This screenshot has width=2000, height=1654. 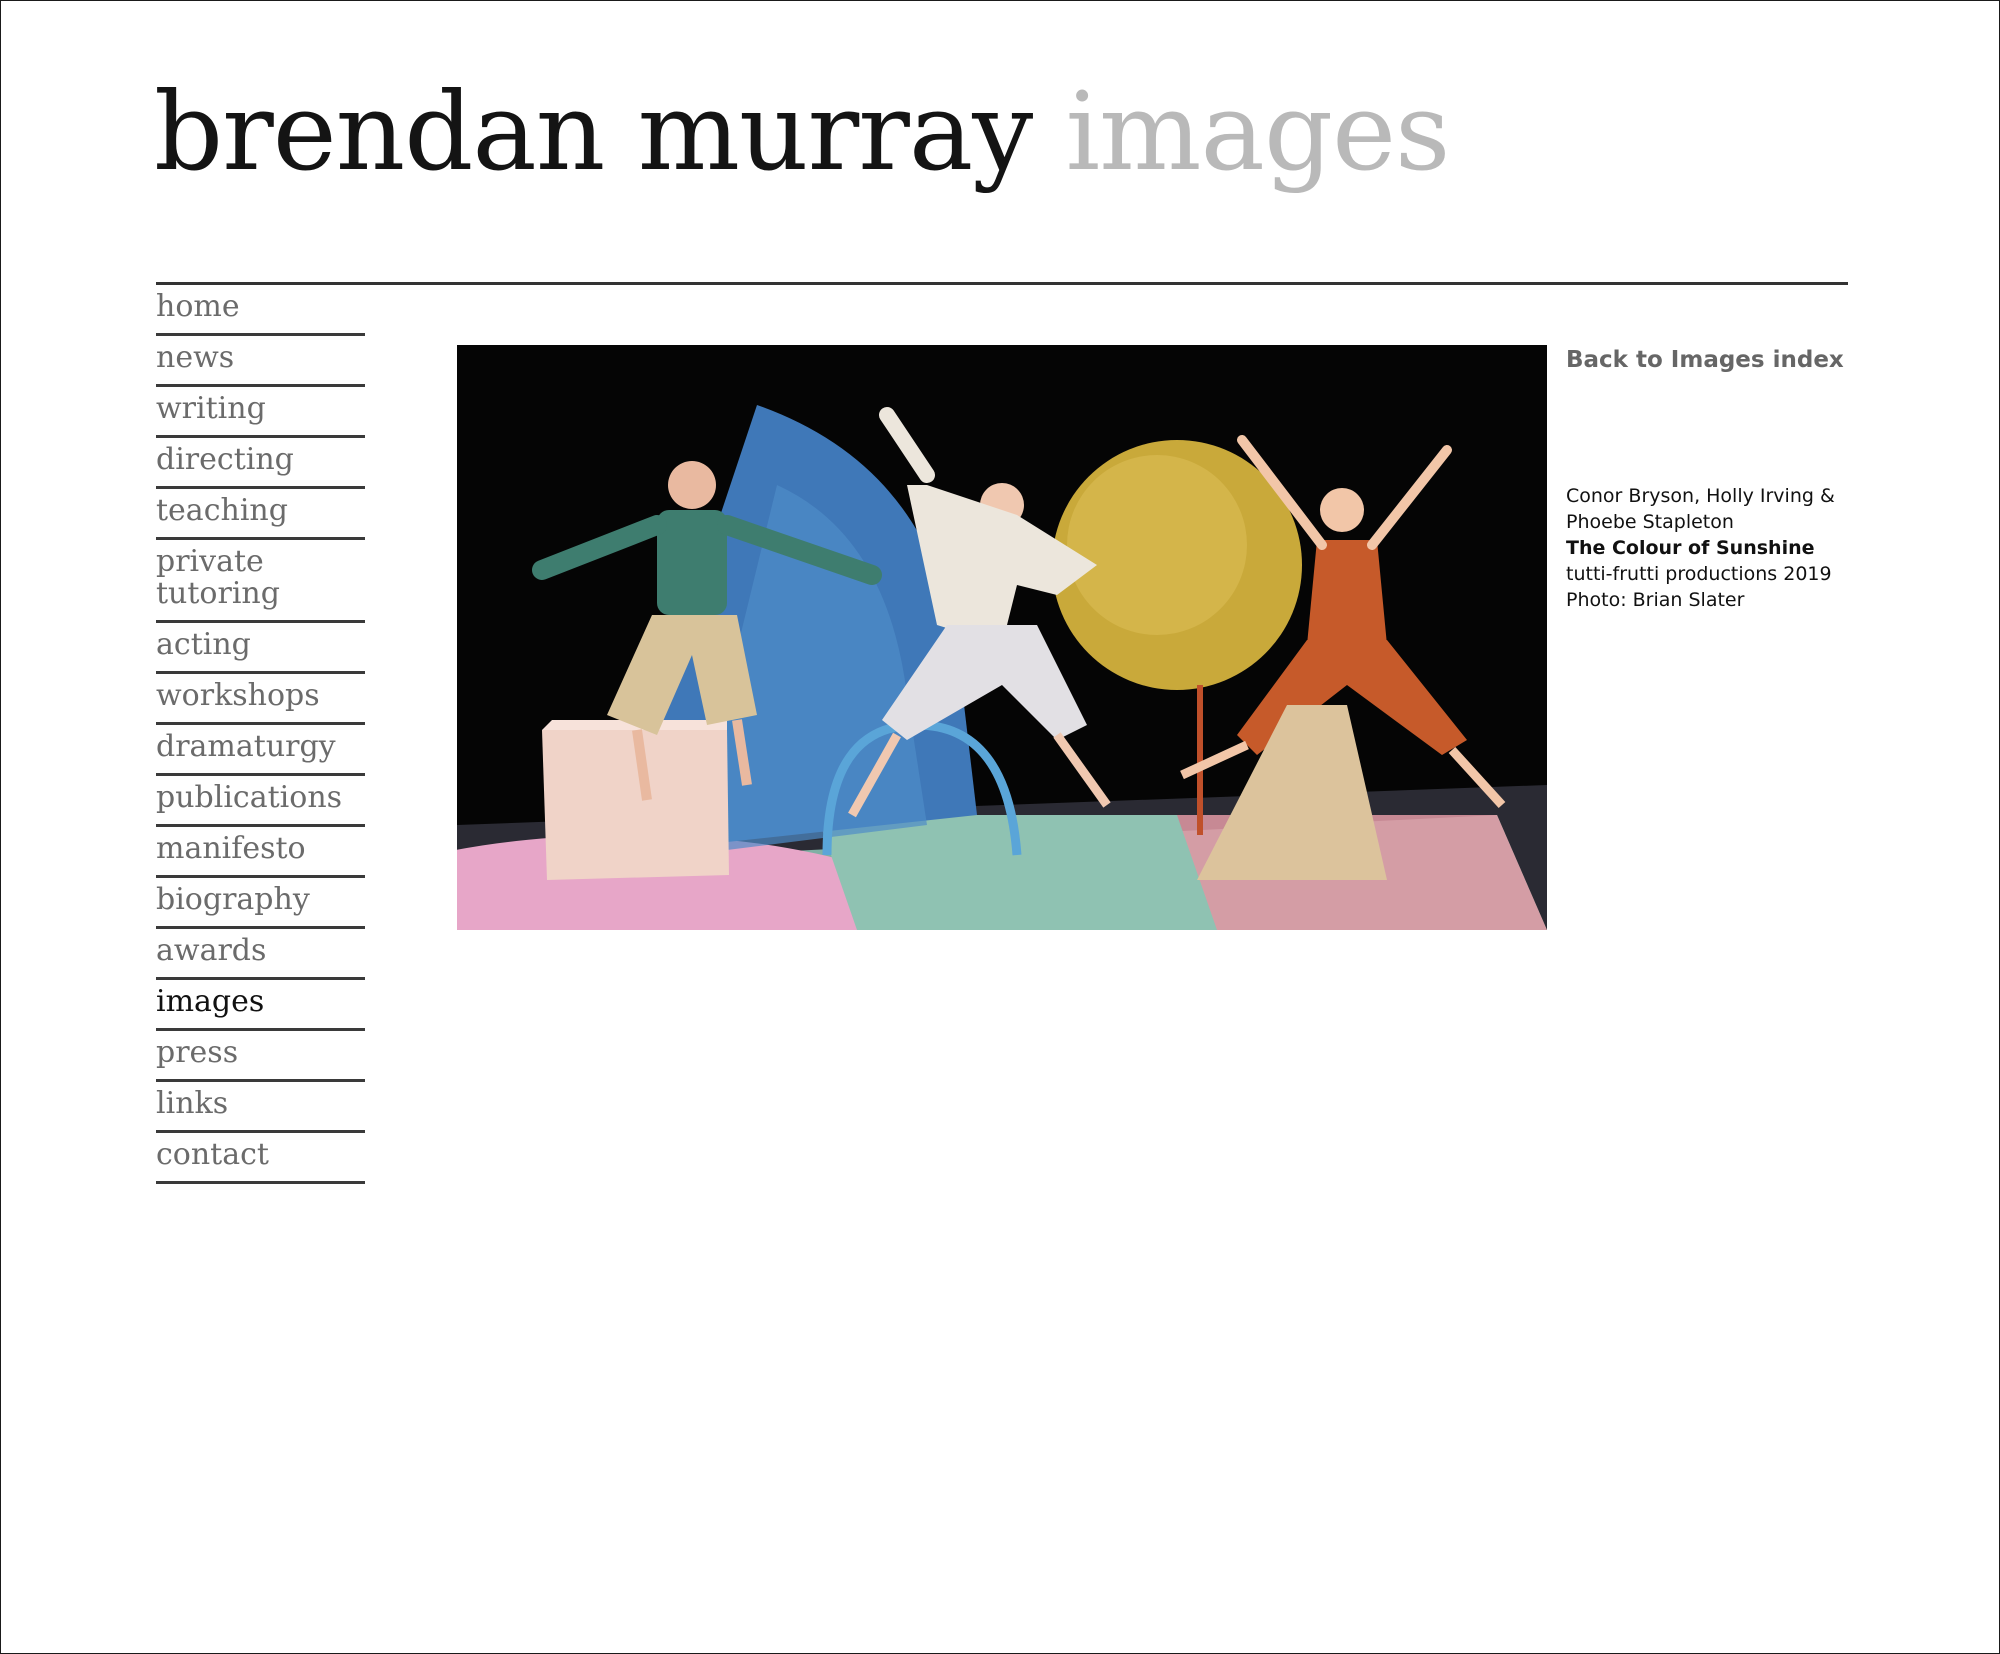 What do you see at coordinates (1258, 132) in the screenshot?
I see `site-title-section: images` at bounding box center [1258, 132].